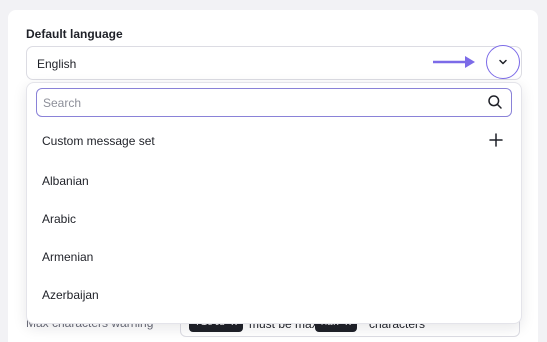 The image size is (547, 342). What do you see at coordinates (65, 181) in the screenshot?
I see `option-label: Albanian` at bounding box center [65, 181].